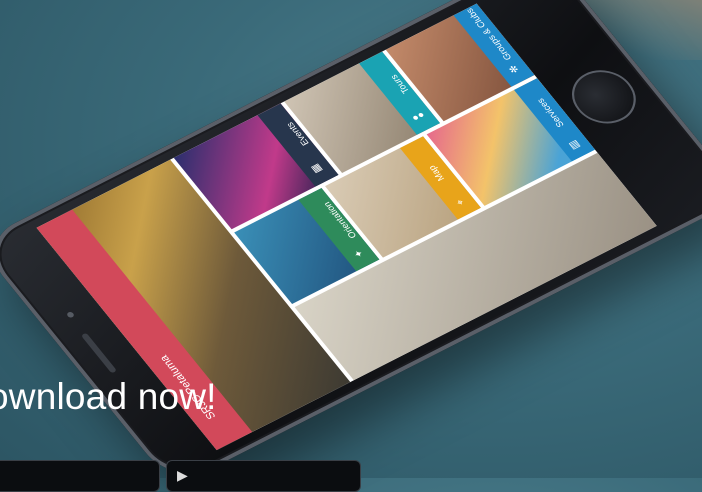 This screenshot has width=702, height=492. Describe the element at coordinates (108, 396) in the screenshot. I see `download-headline: ownload now!` at that location.